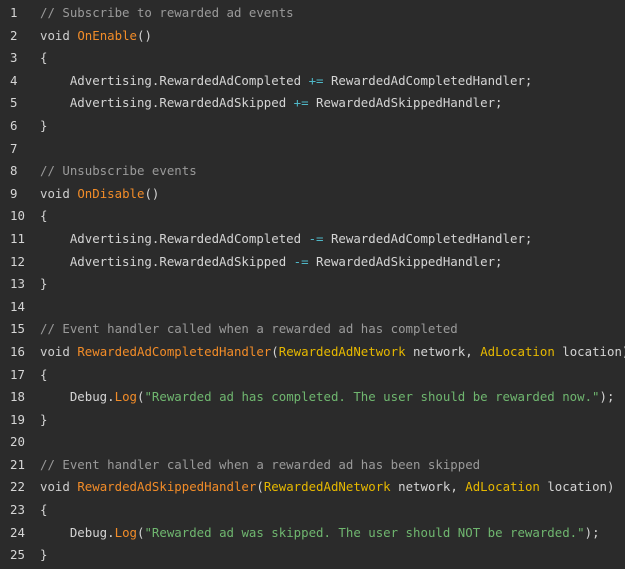 The width and height of the screenshot is (625, 569). Describe the element at coordinates (14, 193) in the screenshot. I see `line-number: 9` at that location.